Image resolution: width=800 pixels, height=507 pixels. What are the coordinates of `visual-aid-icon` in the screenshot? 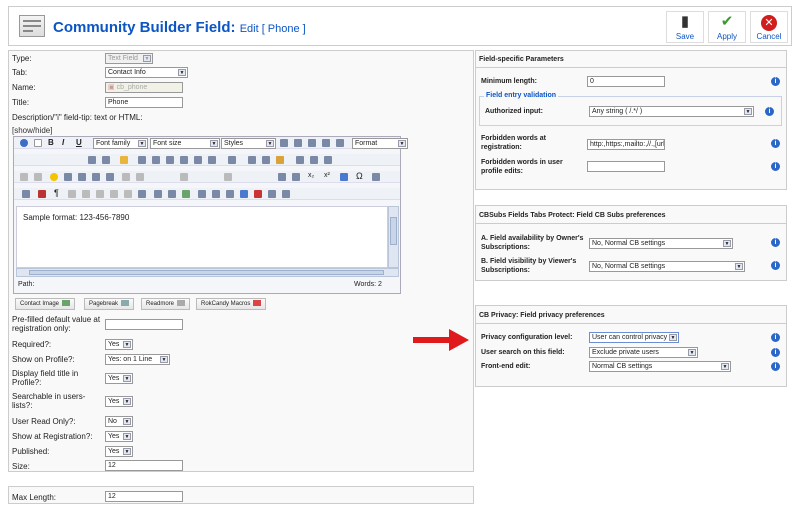 It's located at (344, 177).